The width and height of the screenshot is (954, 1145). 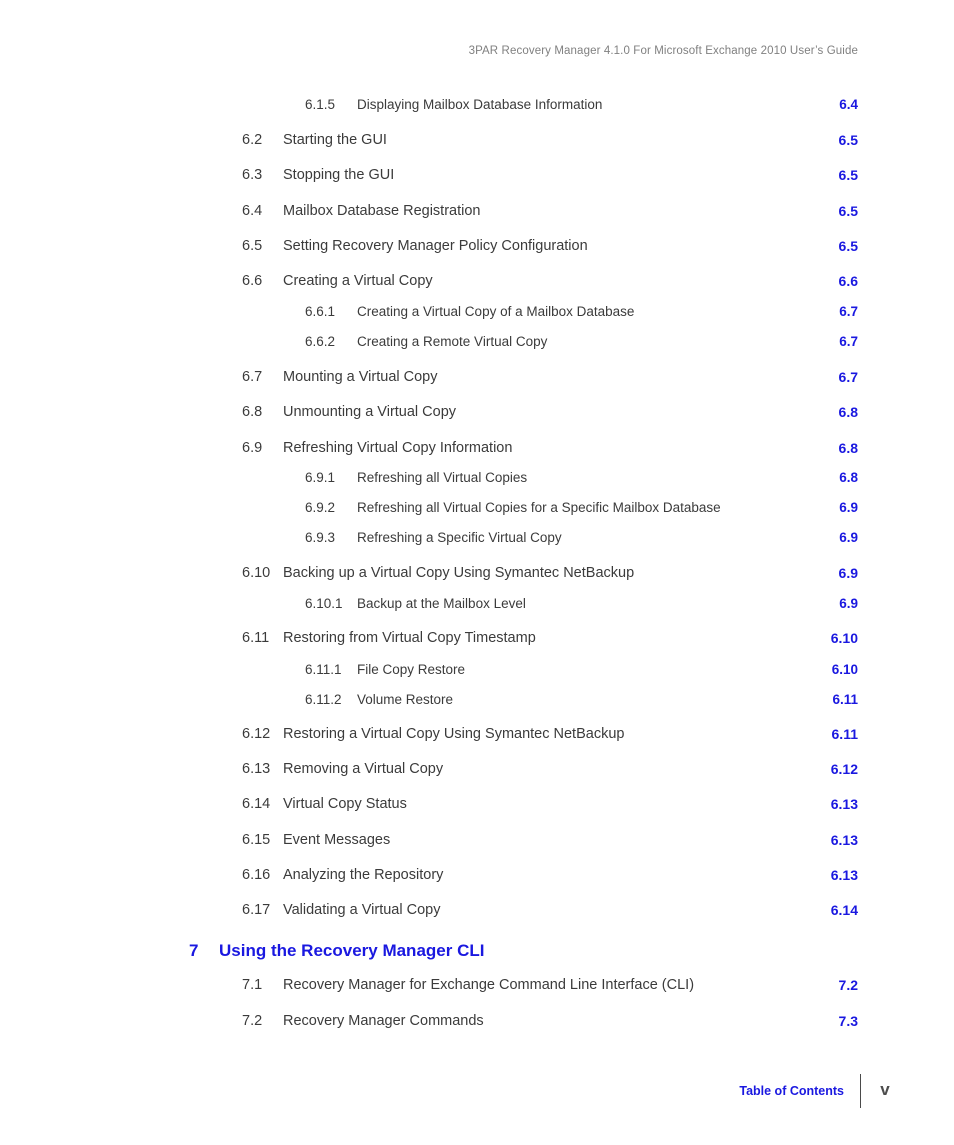 What do you see at coordinates (848, 985) in the screenshot?
I see `toc-entry-page-number: 7.2` at bounding box center [848, 985].